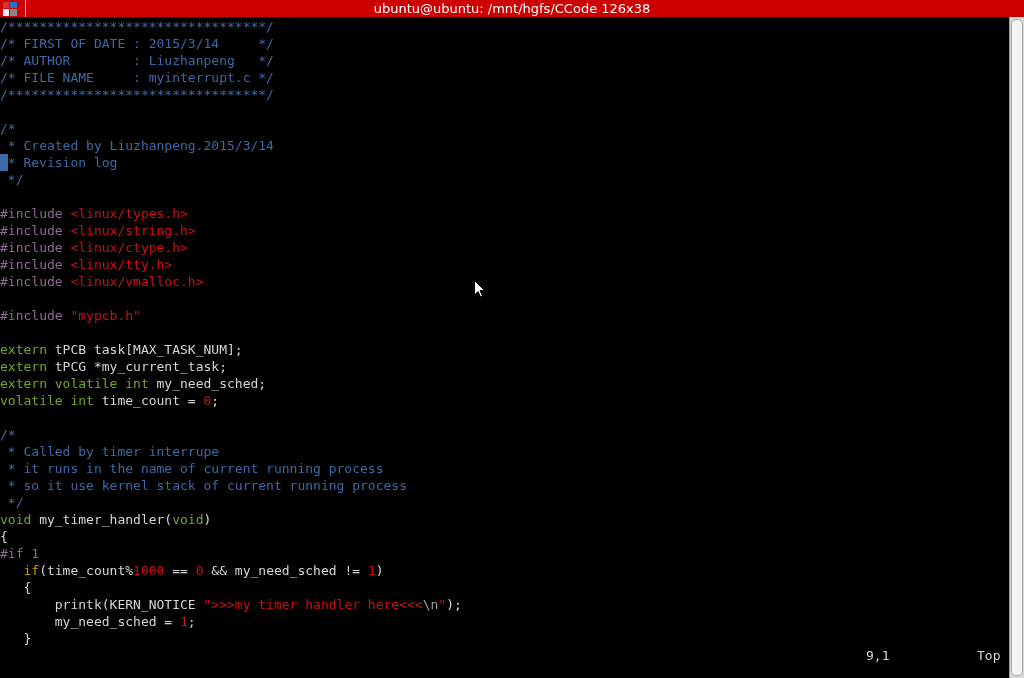 This screenshot has height=678, width=1024. Describe the element at coordinates (133, 383) in the screenshot. I see `code-line: extern volatile int my_need_sched;` at that location.